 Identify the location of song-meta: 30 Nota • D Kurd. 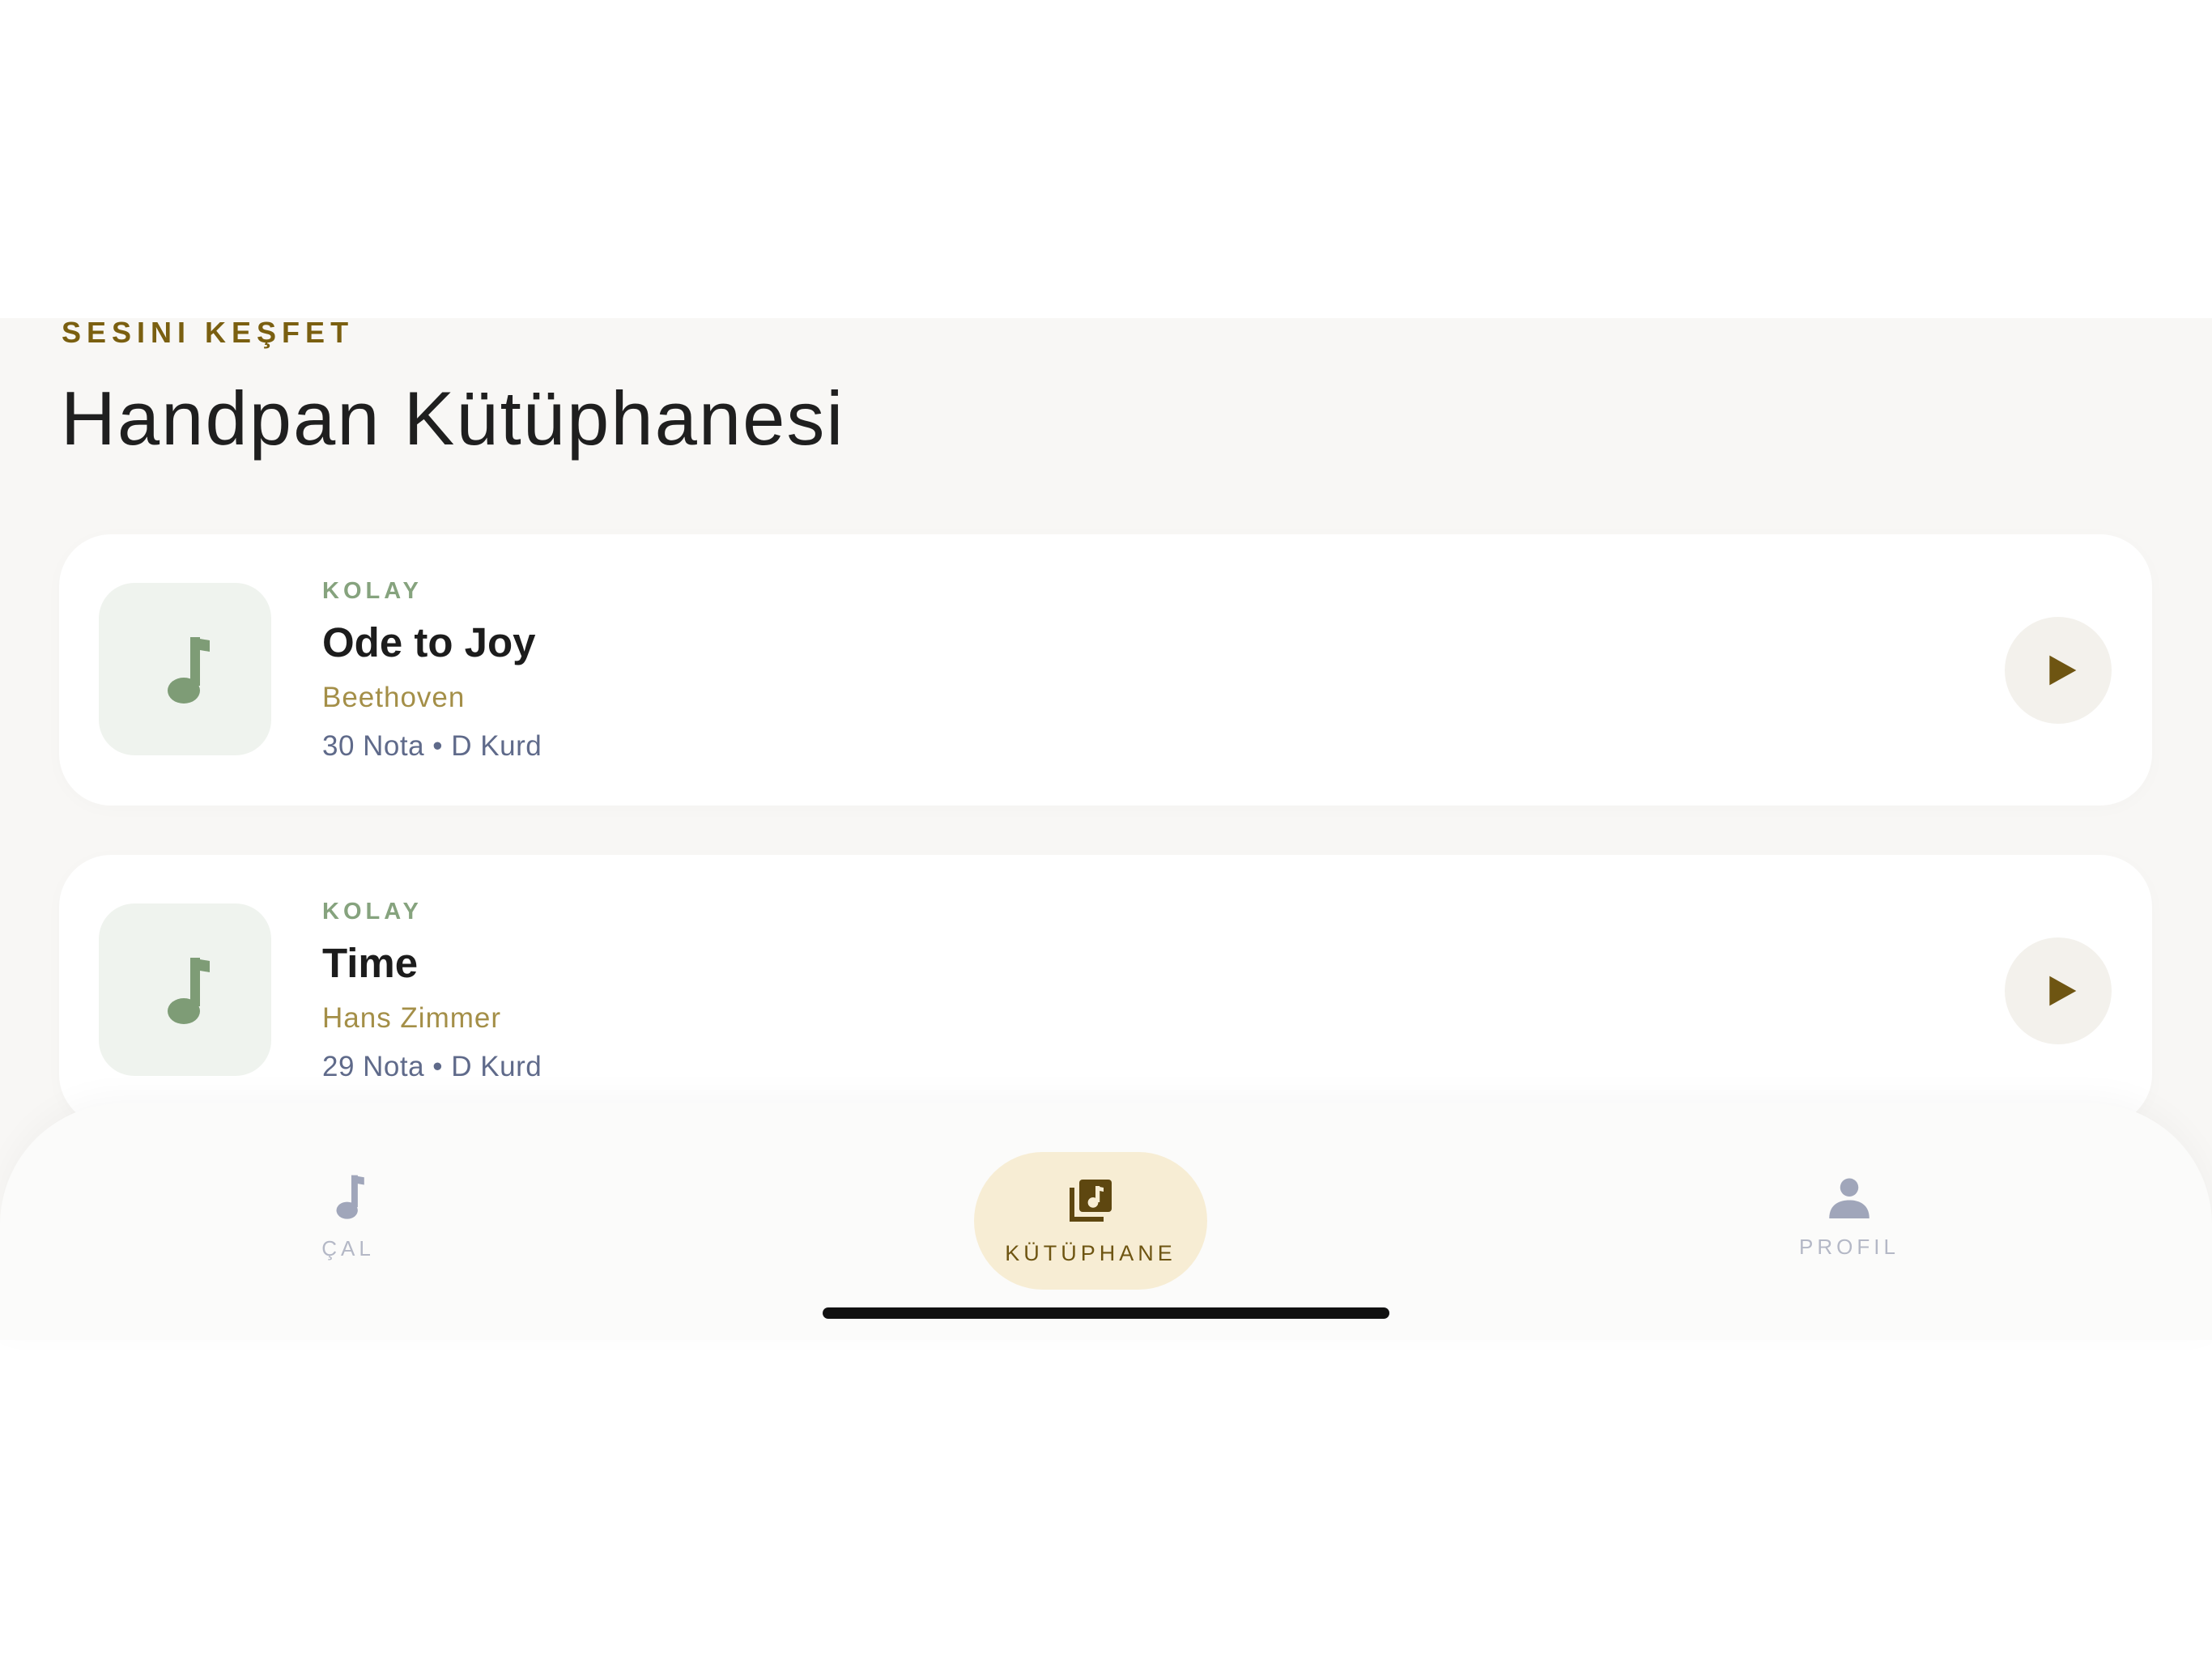
(432, 746).